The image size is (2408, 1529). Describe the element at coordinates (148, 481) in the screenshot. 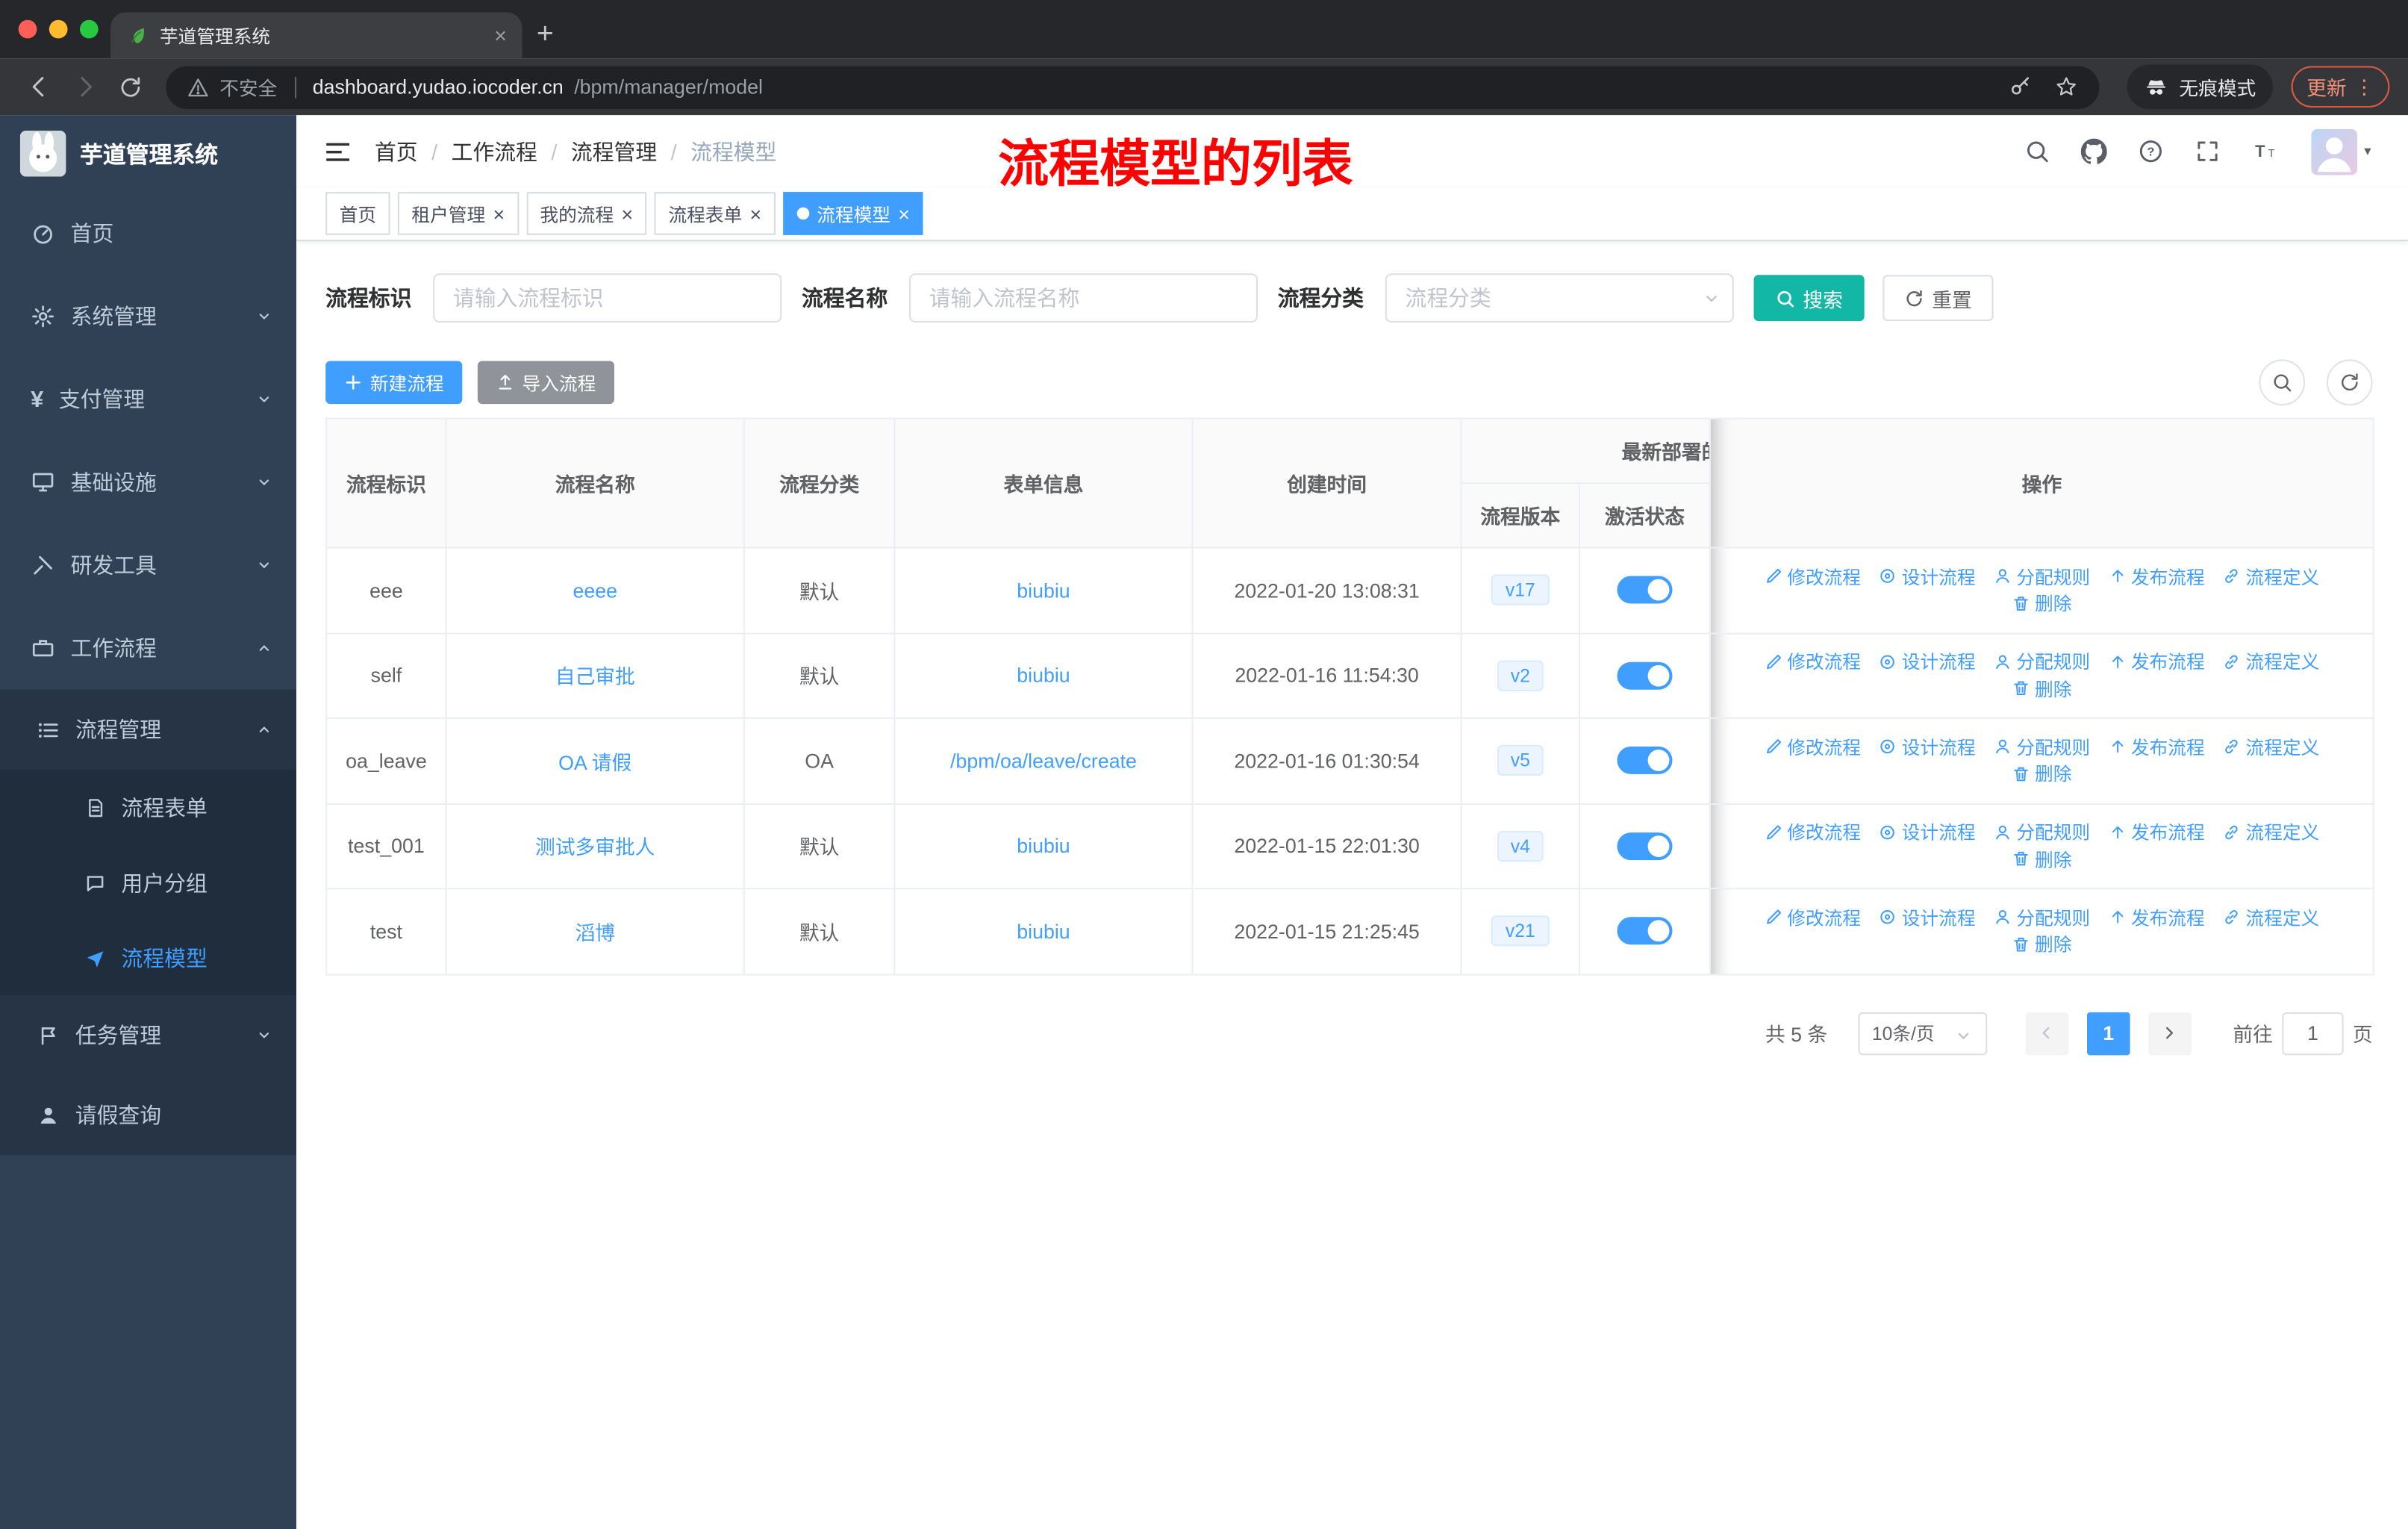

I see `sidebar-item-infra: 基础设施` at that location.